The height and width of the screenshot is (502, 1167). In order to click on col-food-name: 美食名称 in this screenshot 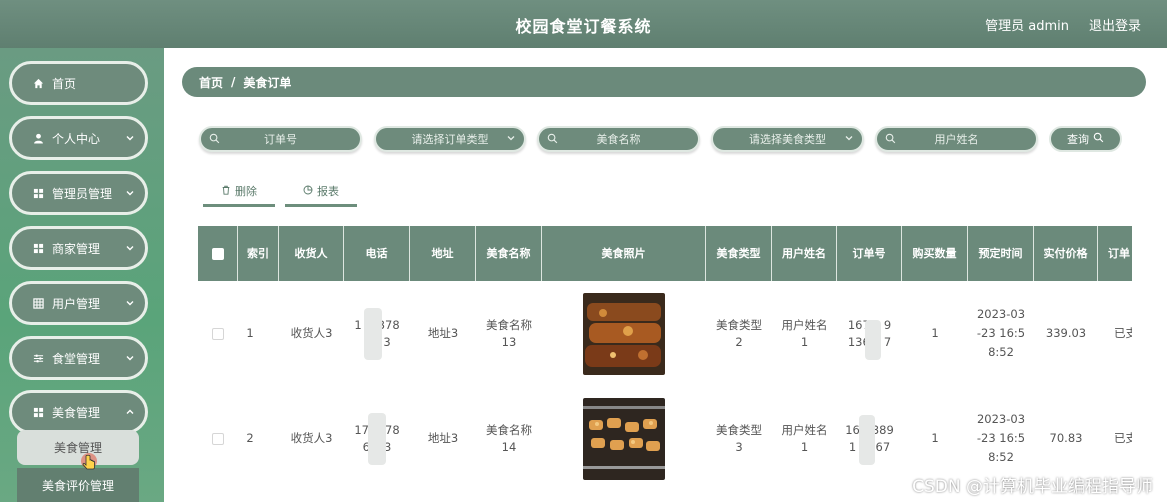, I will do `click(509, 253)`.